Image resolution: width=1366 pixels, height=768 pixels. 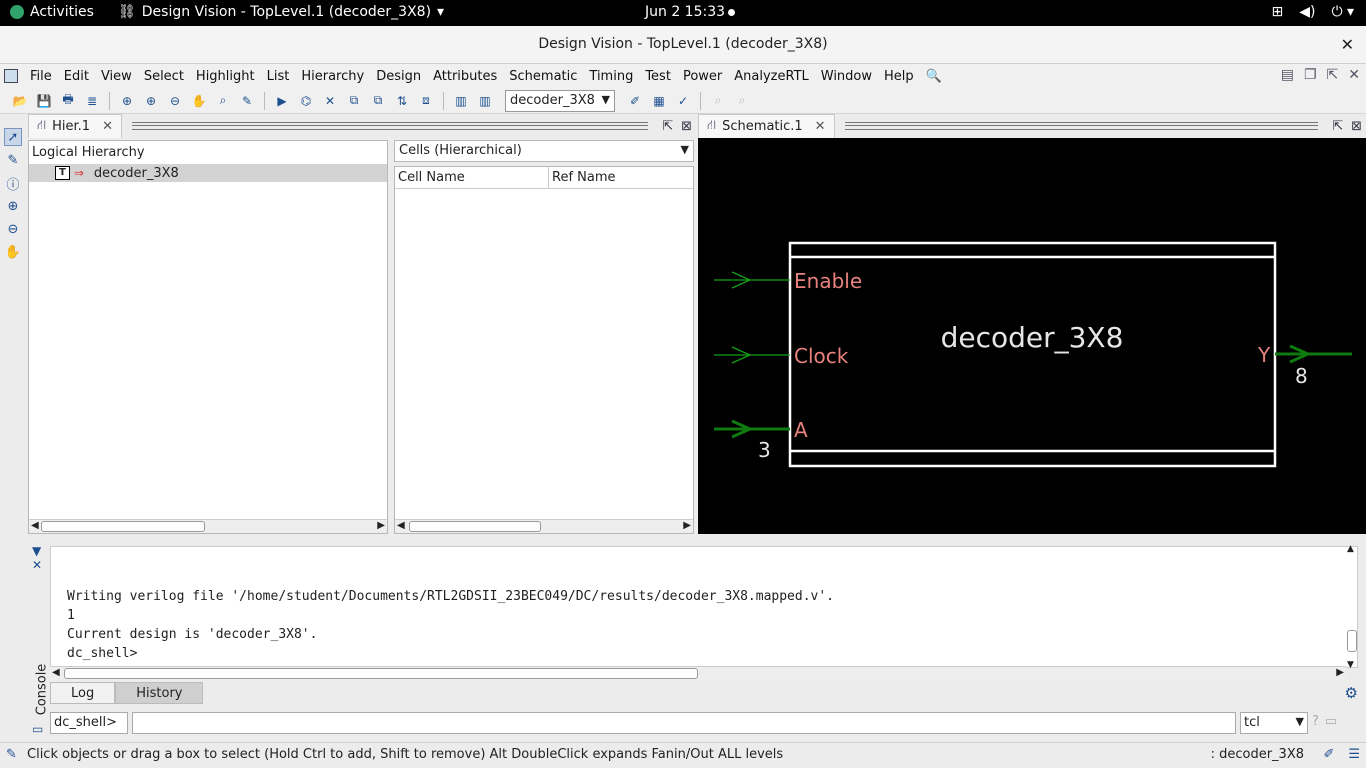 What do you see at coordinates (13, 137) in the screenshot?
I see `select-arrow-icon: ➚` at bounding box center [13, 137].